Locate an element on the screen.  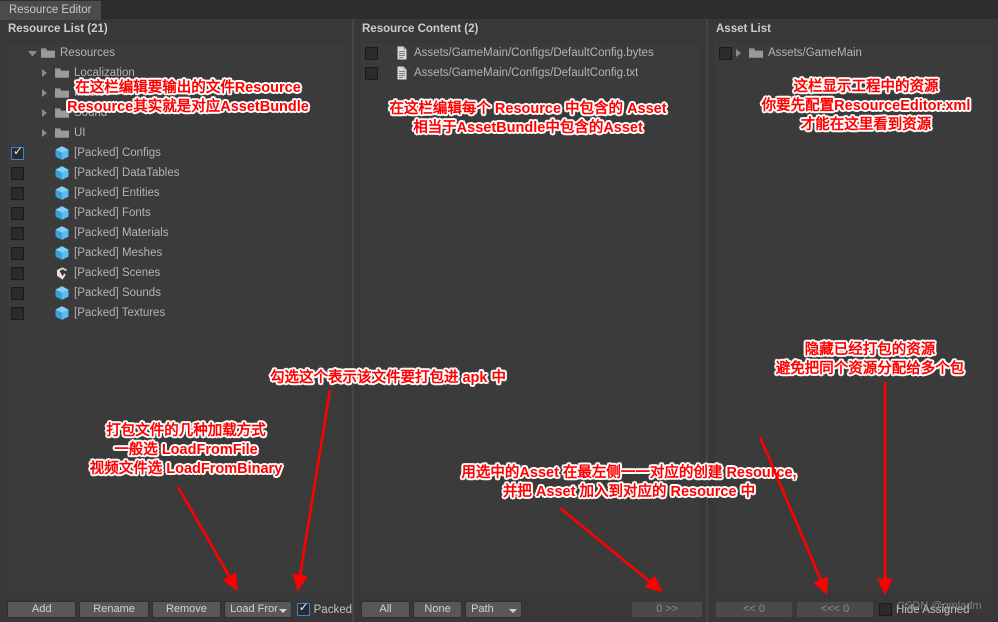
row-label: [Packed] Materials is located at coordinates (121, 233).